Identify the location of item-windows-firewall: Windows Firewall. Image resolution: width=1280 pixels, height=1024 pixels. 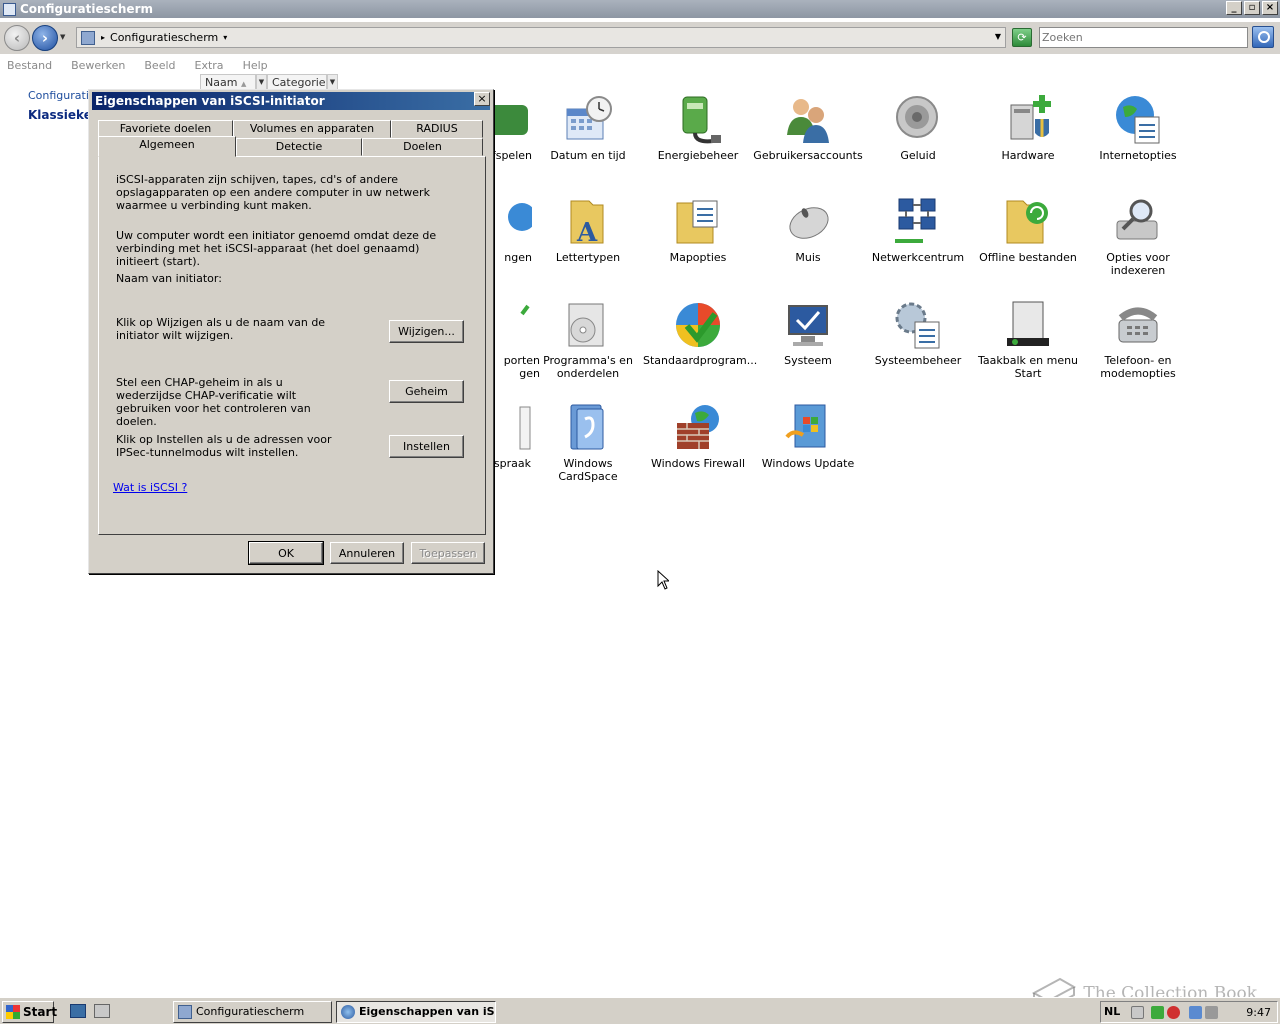
(698, 436).